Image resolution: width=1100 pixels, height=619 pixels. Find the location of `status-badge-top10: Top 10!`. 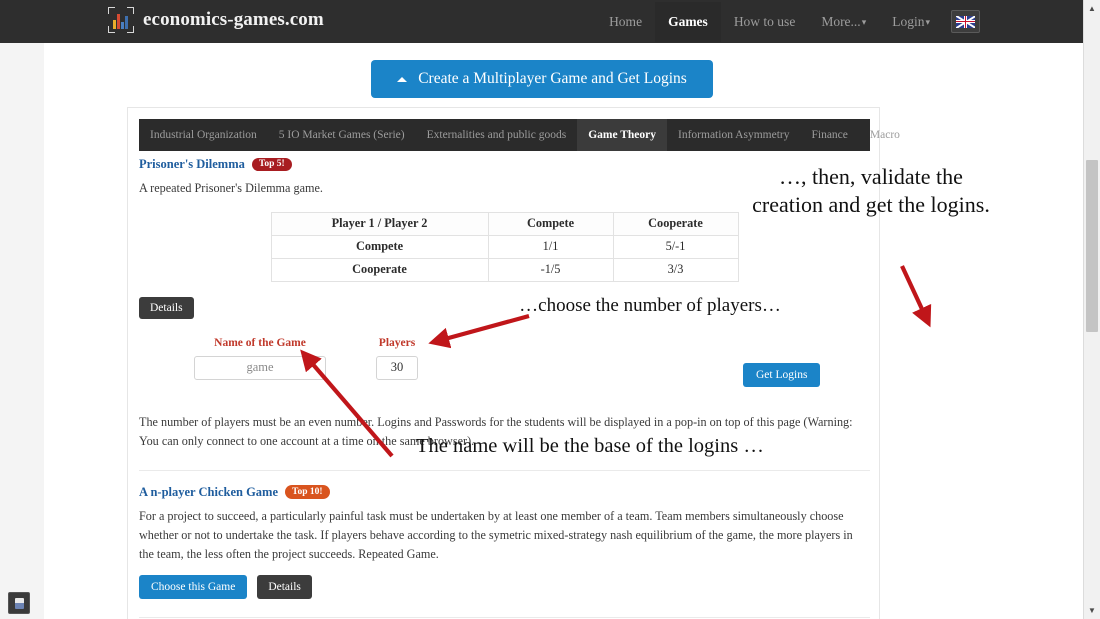

status-badge-top10: Top 10! is located at coordinates (307, 492).